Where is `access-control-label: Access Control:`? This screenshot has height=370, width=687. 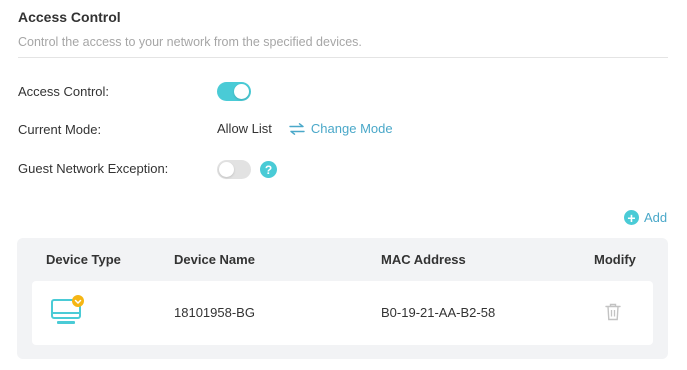
access-control-label: Access Control: is located at coordinates (64, 91).